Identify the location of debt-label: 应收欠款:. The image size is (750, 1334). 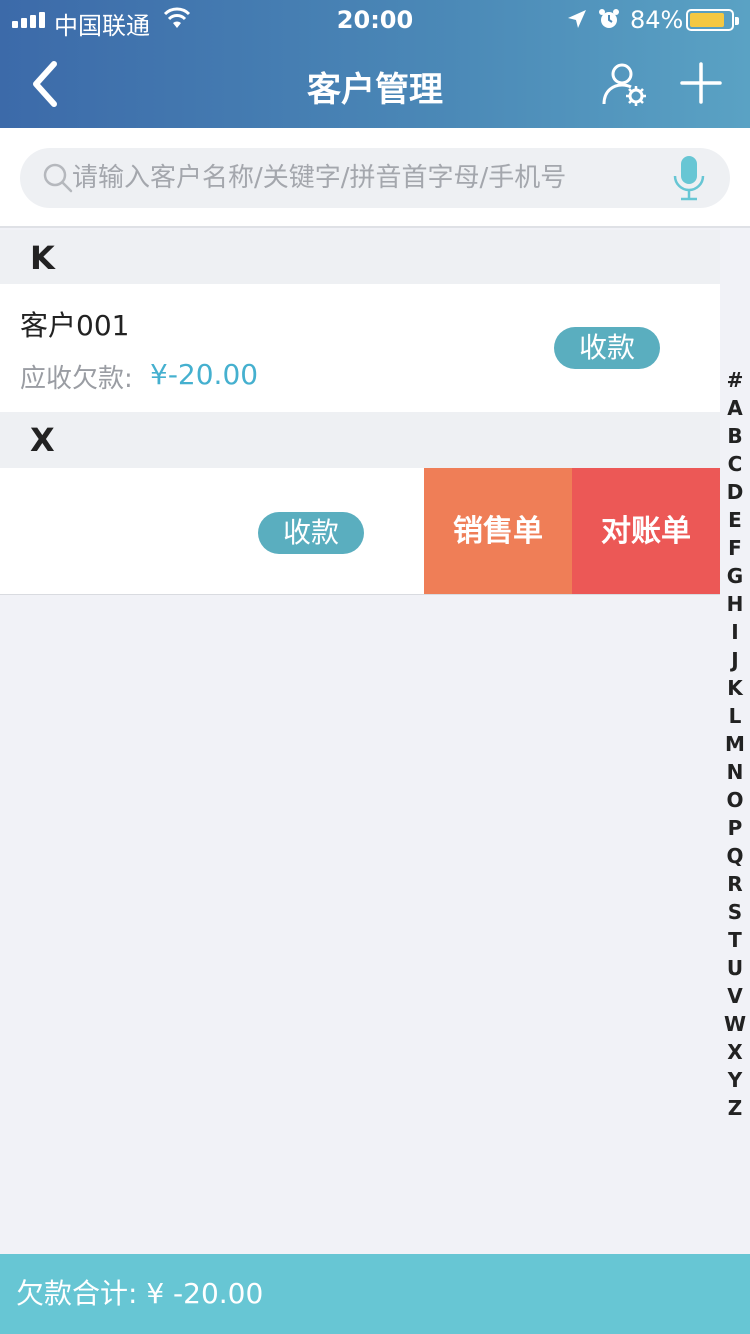
(76, 379).